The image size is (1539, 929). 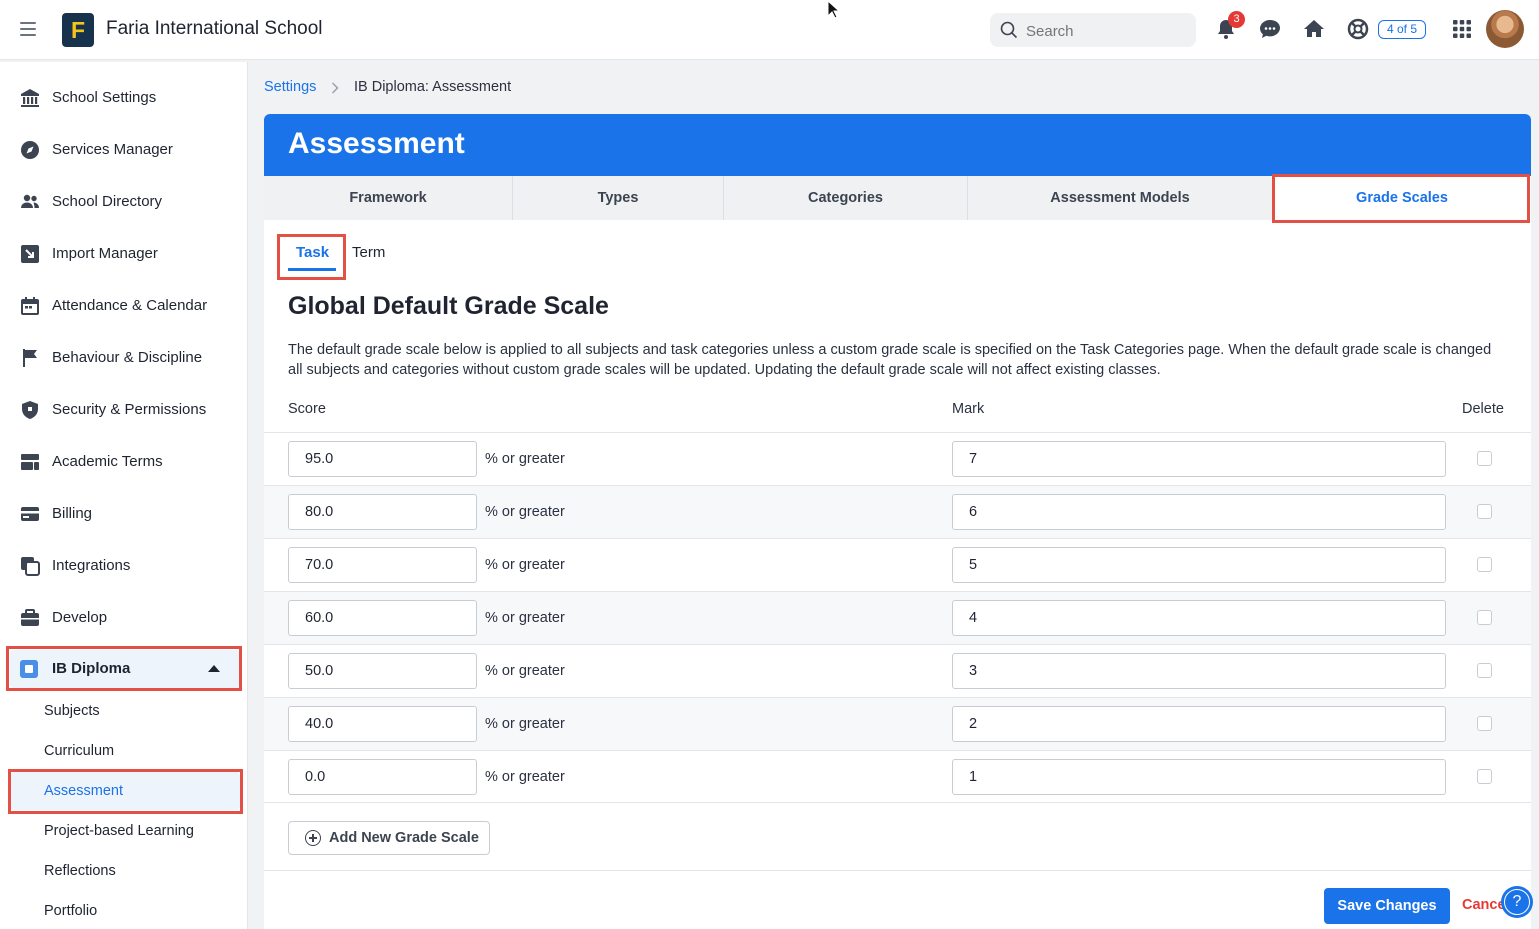 What do you see at coordinates (376, 143) in the screenshot?
I see `page-title: Assessment` at bounding box center [376, 143].